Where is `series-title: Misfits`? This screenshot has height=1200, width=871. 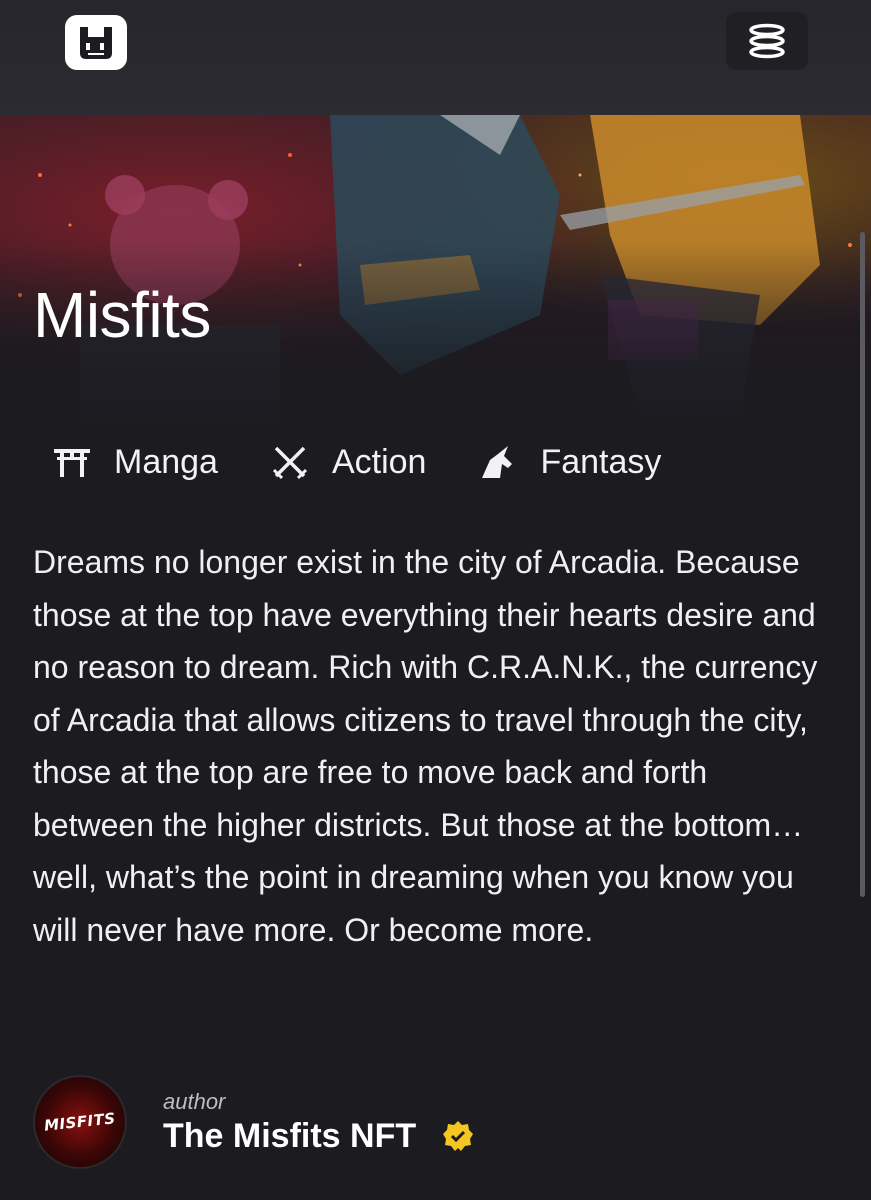 series-title: Misfits is located at coordinates (122, 315).